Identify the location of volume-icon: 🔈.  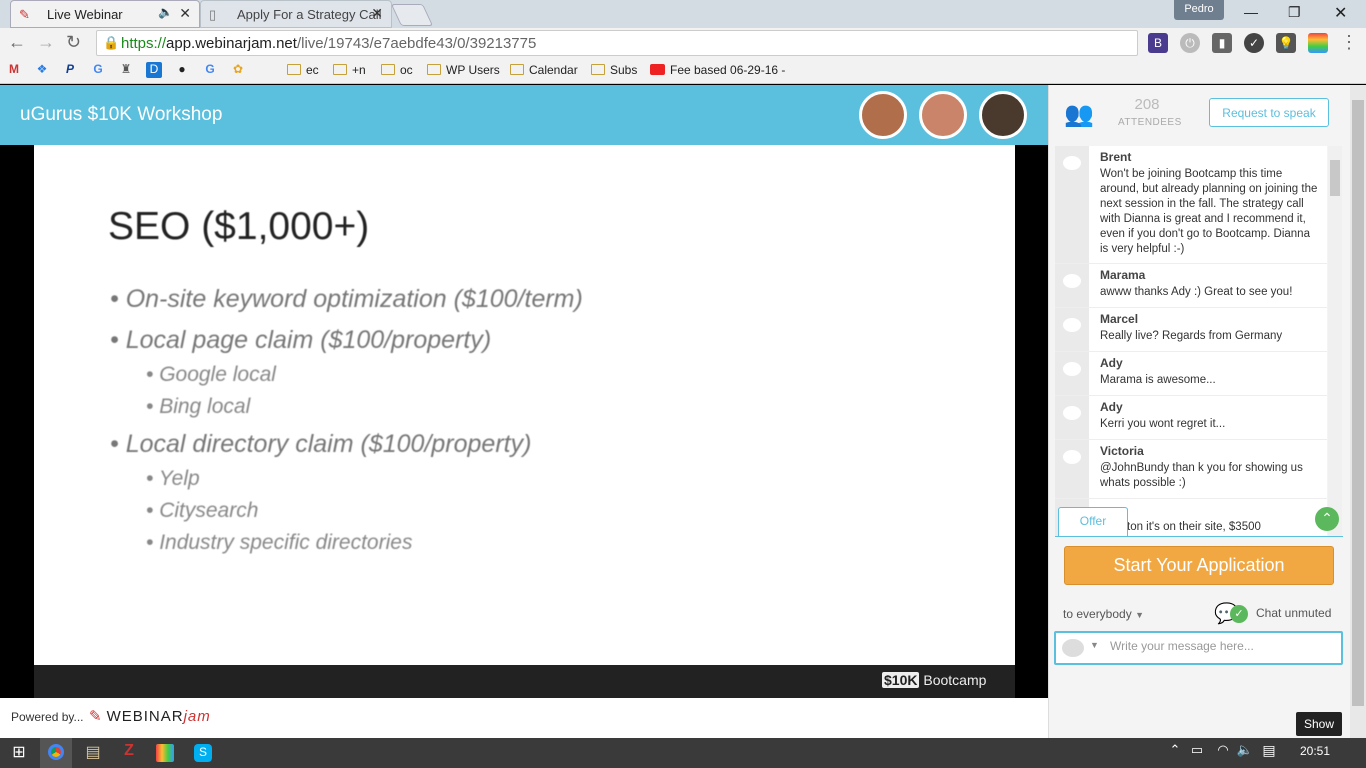
(1245, 753).